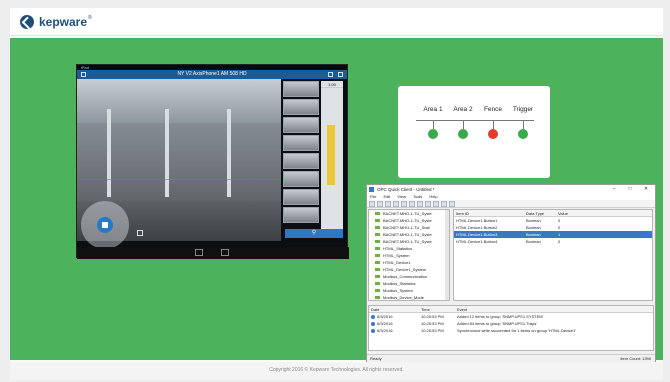 The image size is (670, 382). What do you see at coordinates (452, 204) in the screenshot?
I see `delete-icon` at bounding box center [452, 204].